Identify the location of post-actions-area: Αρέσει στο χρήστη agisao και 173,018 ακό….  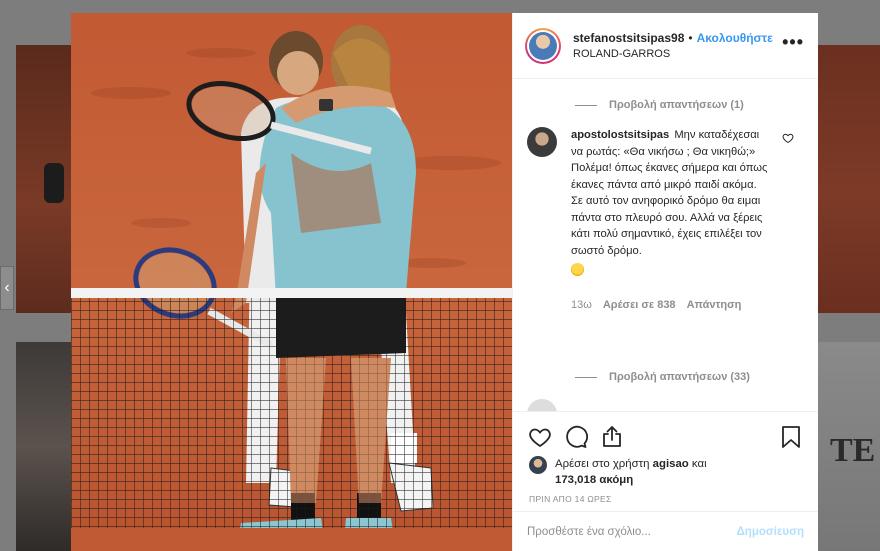
(665, 481).